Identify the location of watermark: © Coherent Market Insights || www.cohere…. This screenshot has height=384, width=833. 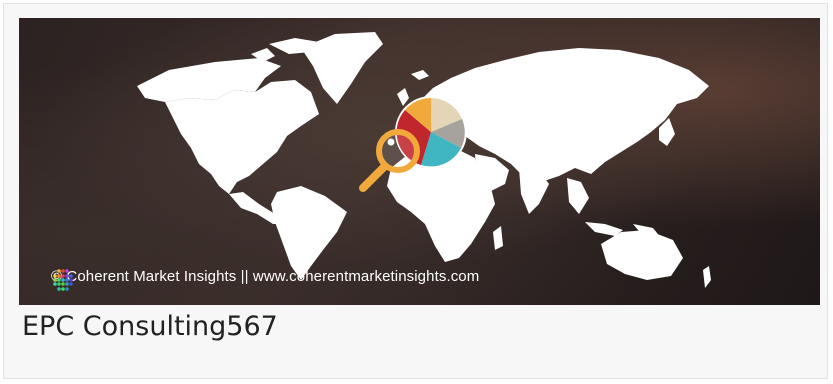
(265, 279).